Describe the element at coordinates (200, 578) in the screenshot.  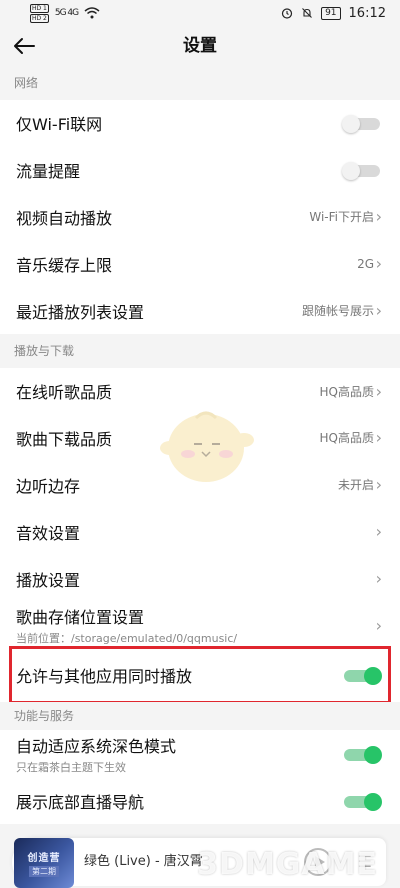
I see `row-play-settings: 播放设置 ›` at that location.